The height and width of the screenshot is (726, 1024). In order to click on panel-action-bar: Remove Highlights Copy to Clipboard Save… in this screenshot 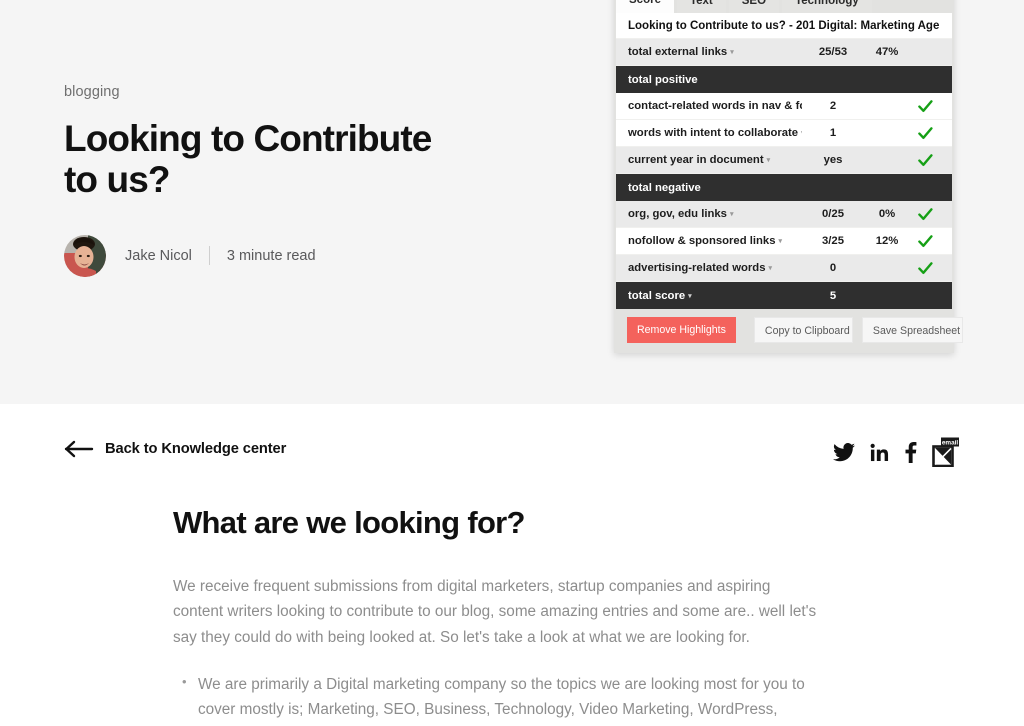, I will do `click(788, 331)`.